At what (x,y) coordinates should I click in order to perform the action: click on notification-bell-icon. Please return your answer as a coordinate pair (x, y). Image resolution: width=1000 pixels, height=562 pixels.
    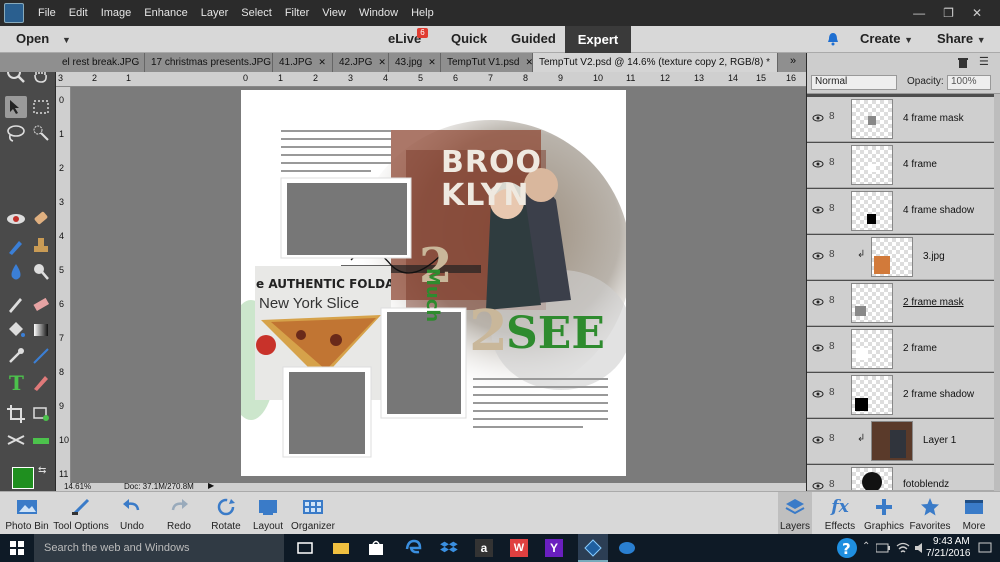
    Looking at the image, I should click on (833, 39).